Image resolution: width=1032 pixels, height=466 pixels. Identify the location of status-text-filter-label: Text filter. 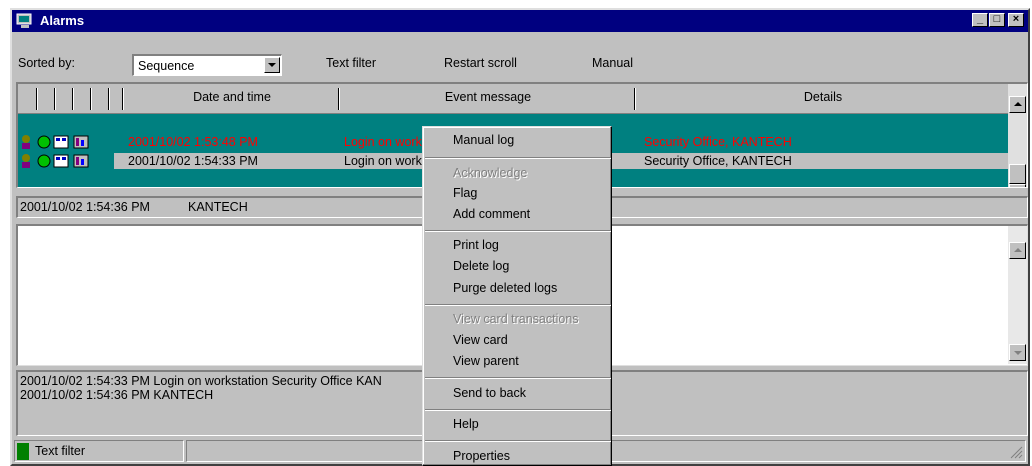
(60, 451).